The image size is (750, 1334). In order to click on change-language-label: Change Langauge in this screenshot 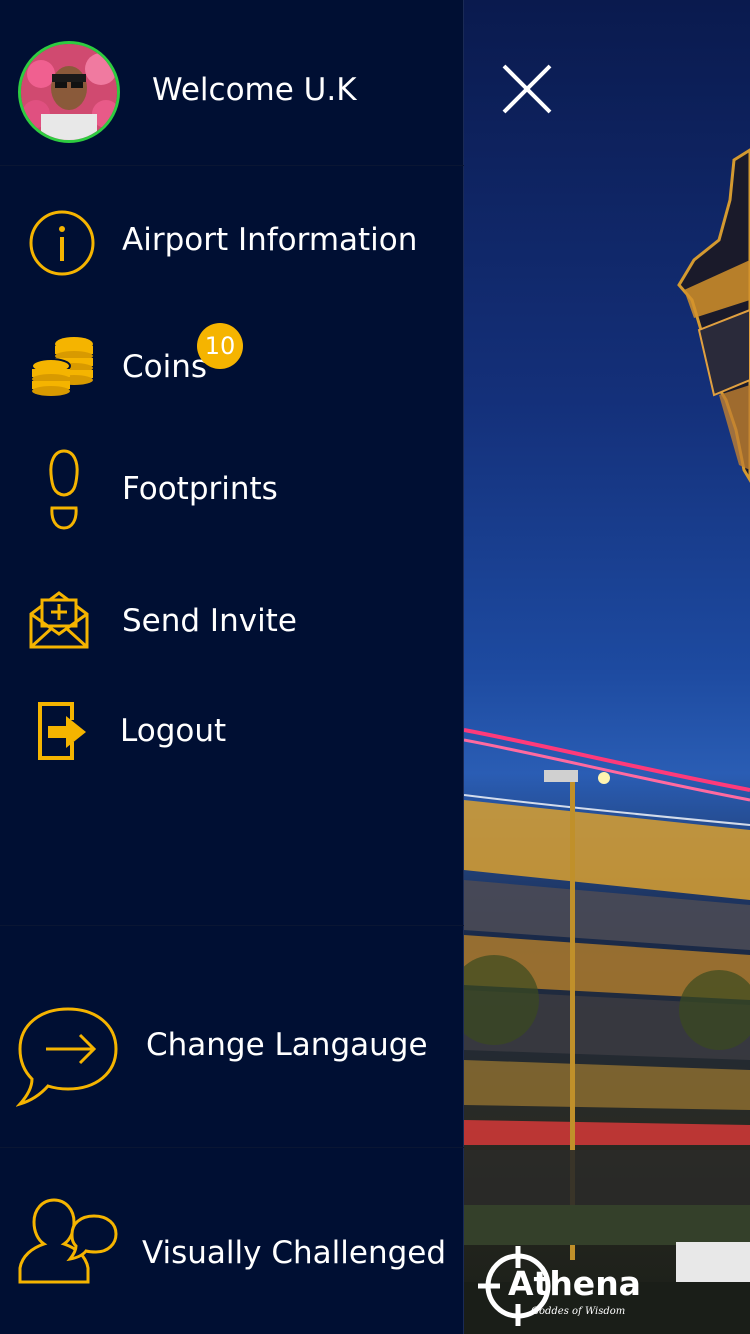, I will do `click(287, 1045)`.